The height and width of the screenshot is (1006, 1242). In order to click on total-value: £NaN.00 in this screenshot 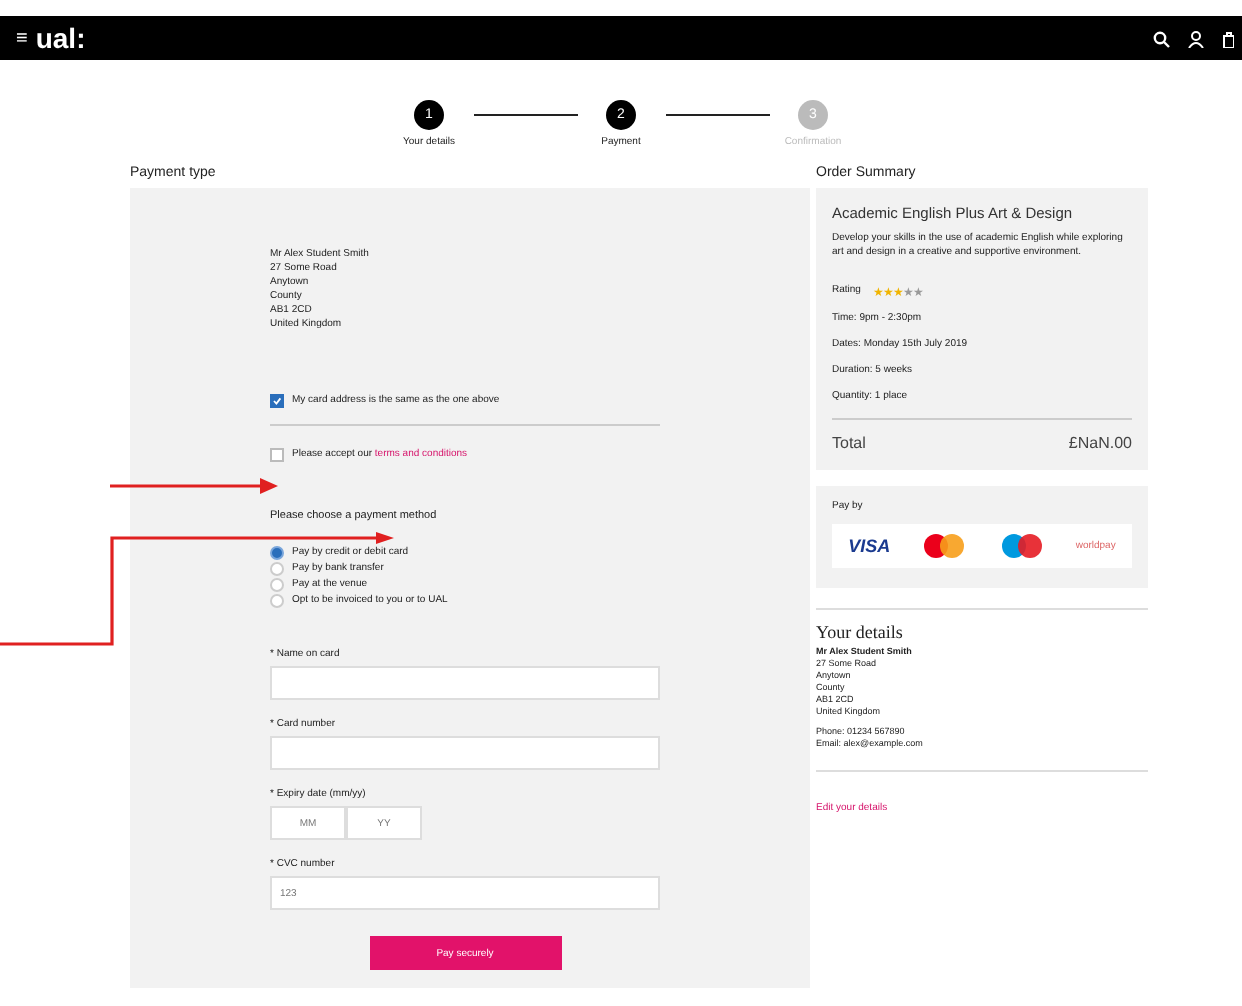, I will do `click(1100, 443)`.